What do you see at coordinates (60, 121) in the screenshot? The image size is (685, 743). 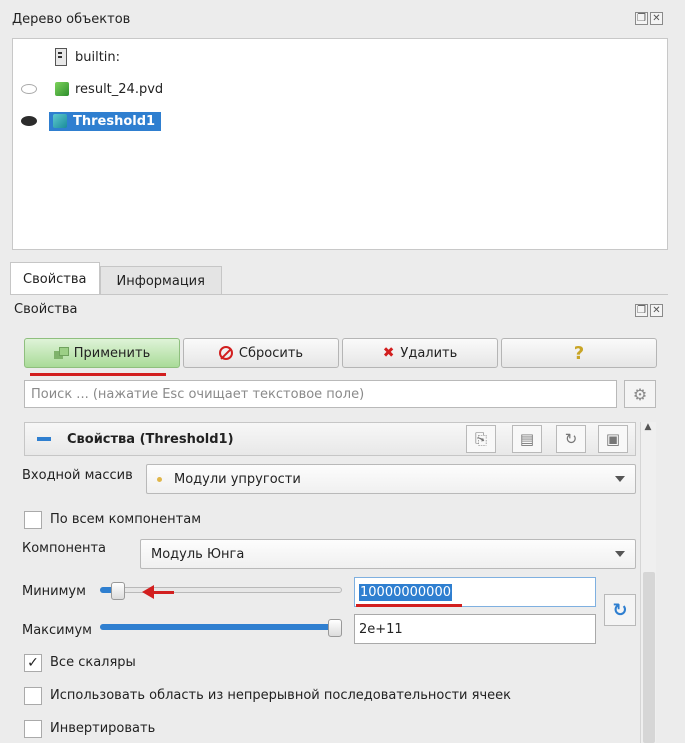 I see `threshold-icon` at bounding box center [60, 121].